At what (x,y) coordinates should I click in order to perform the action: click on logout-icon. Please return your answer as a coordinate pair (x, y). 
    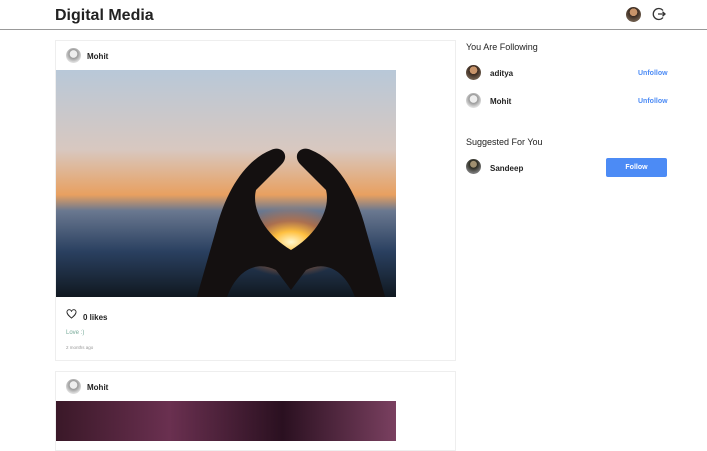
    Looking at the image, I should click on (659, 14).